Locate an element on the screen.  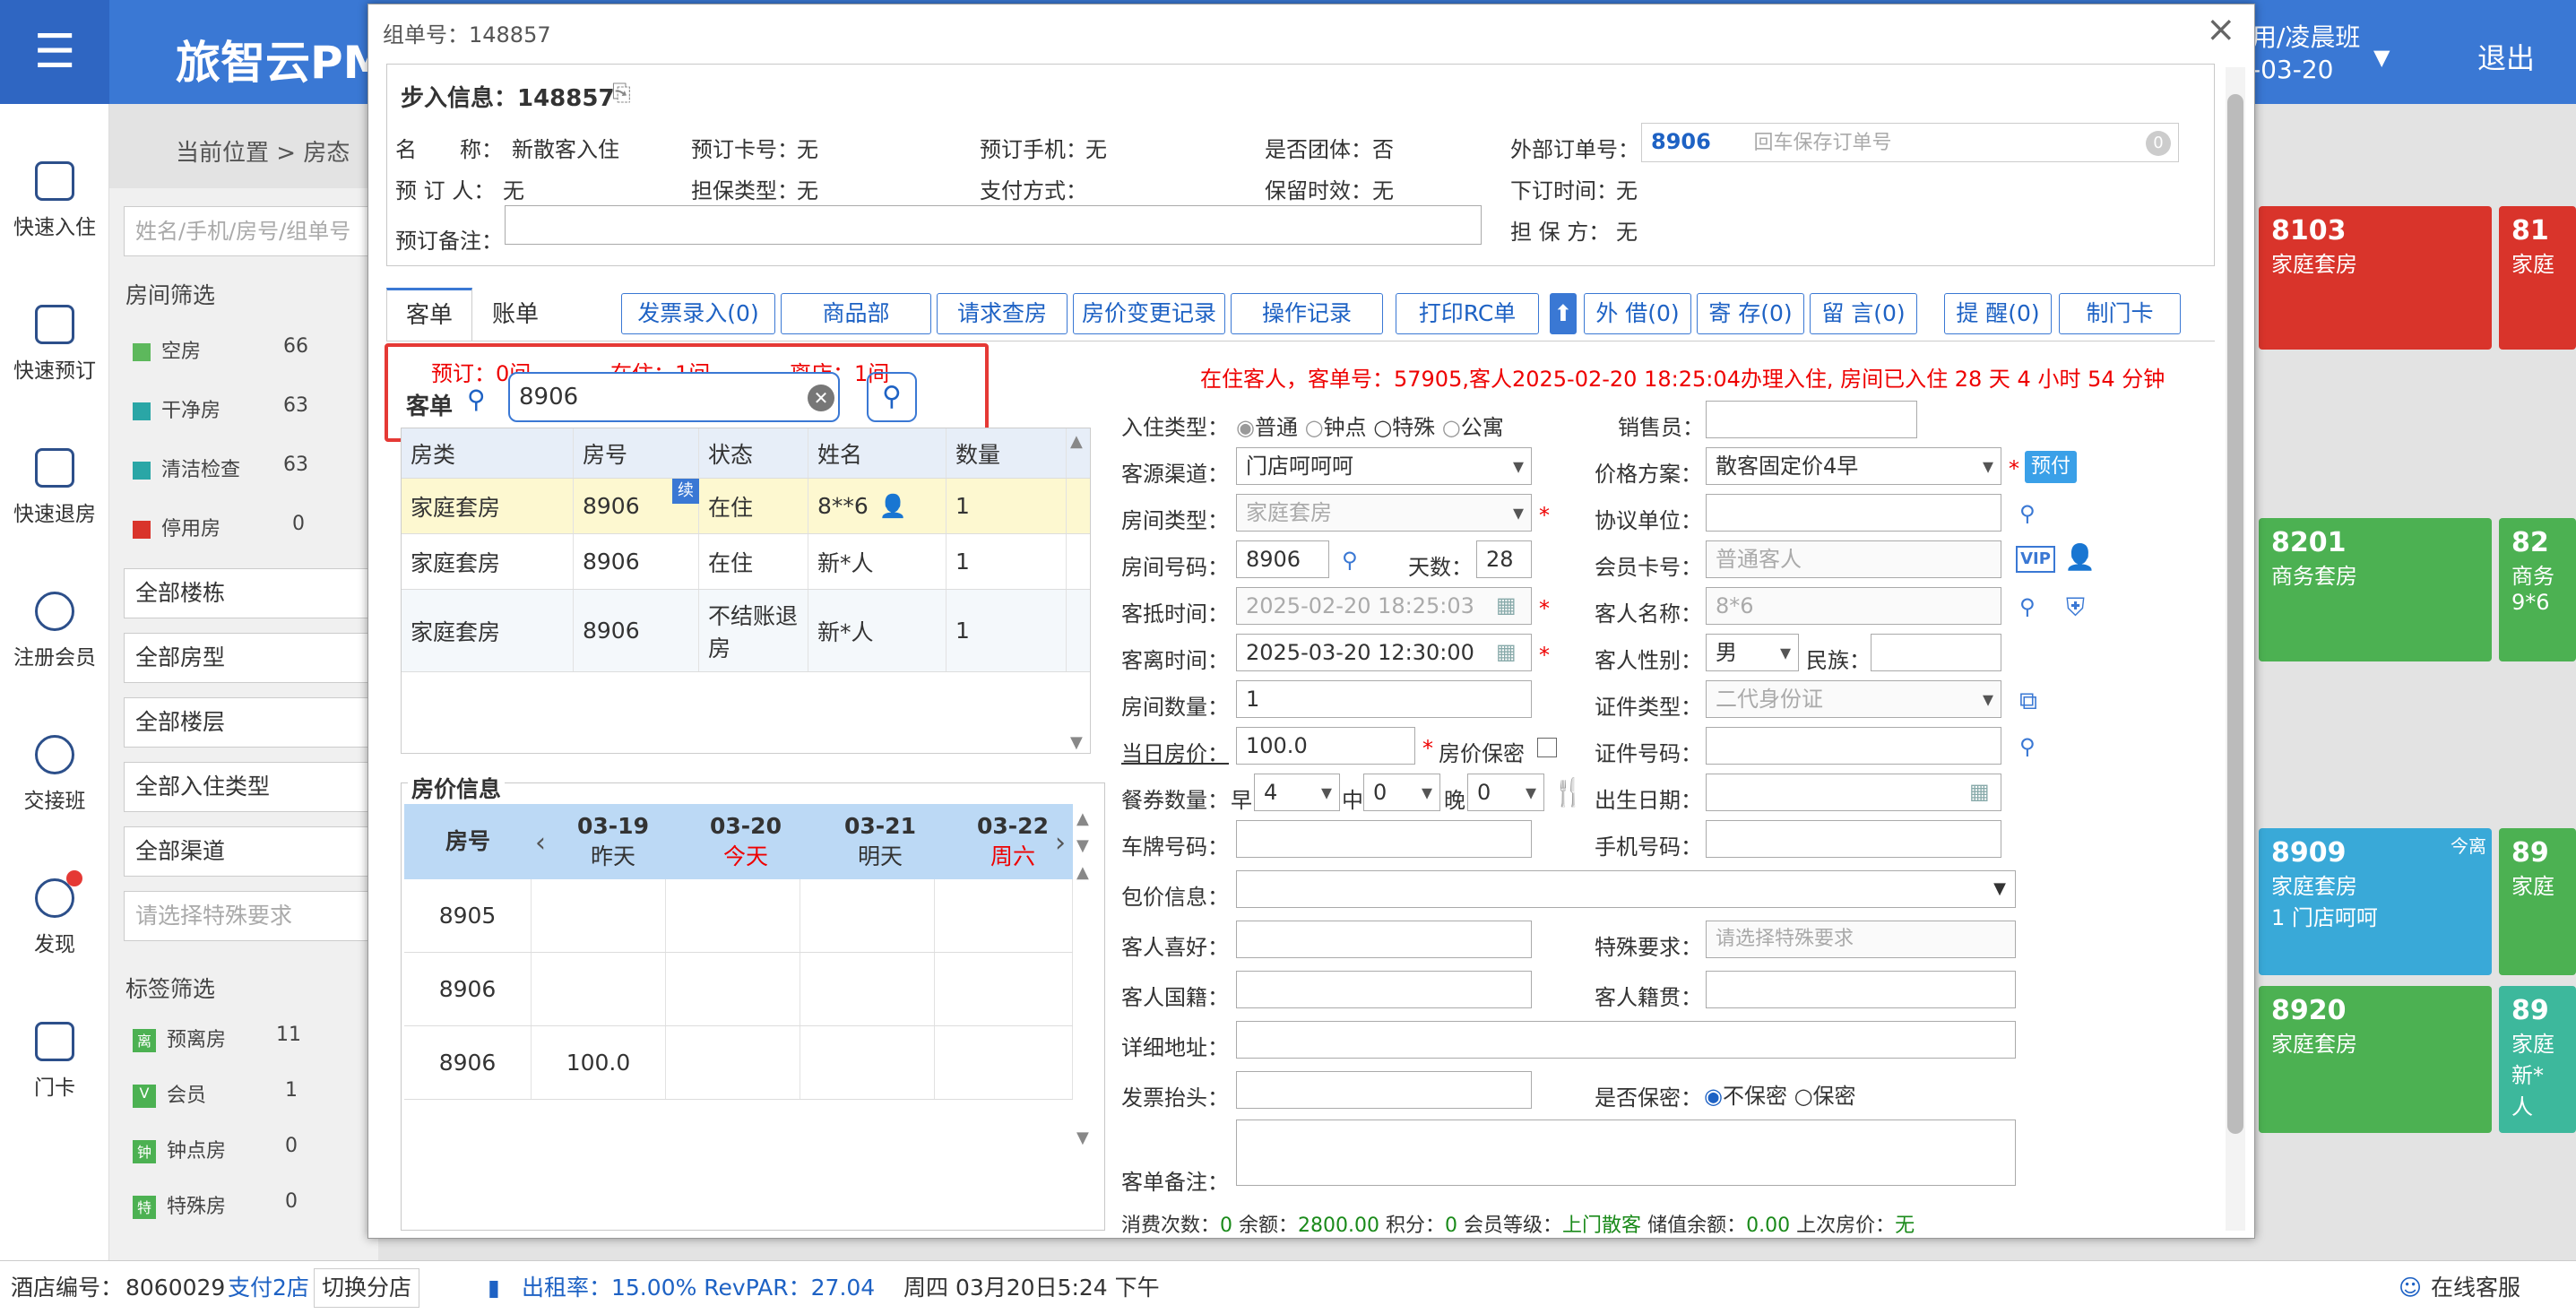
room-card: 8920 家庭套房 is located at coordinates (2375, 1059).